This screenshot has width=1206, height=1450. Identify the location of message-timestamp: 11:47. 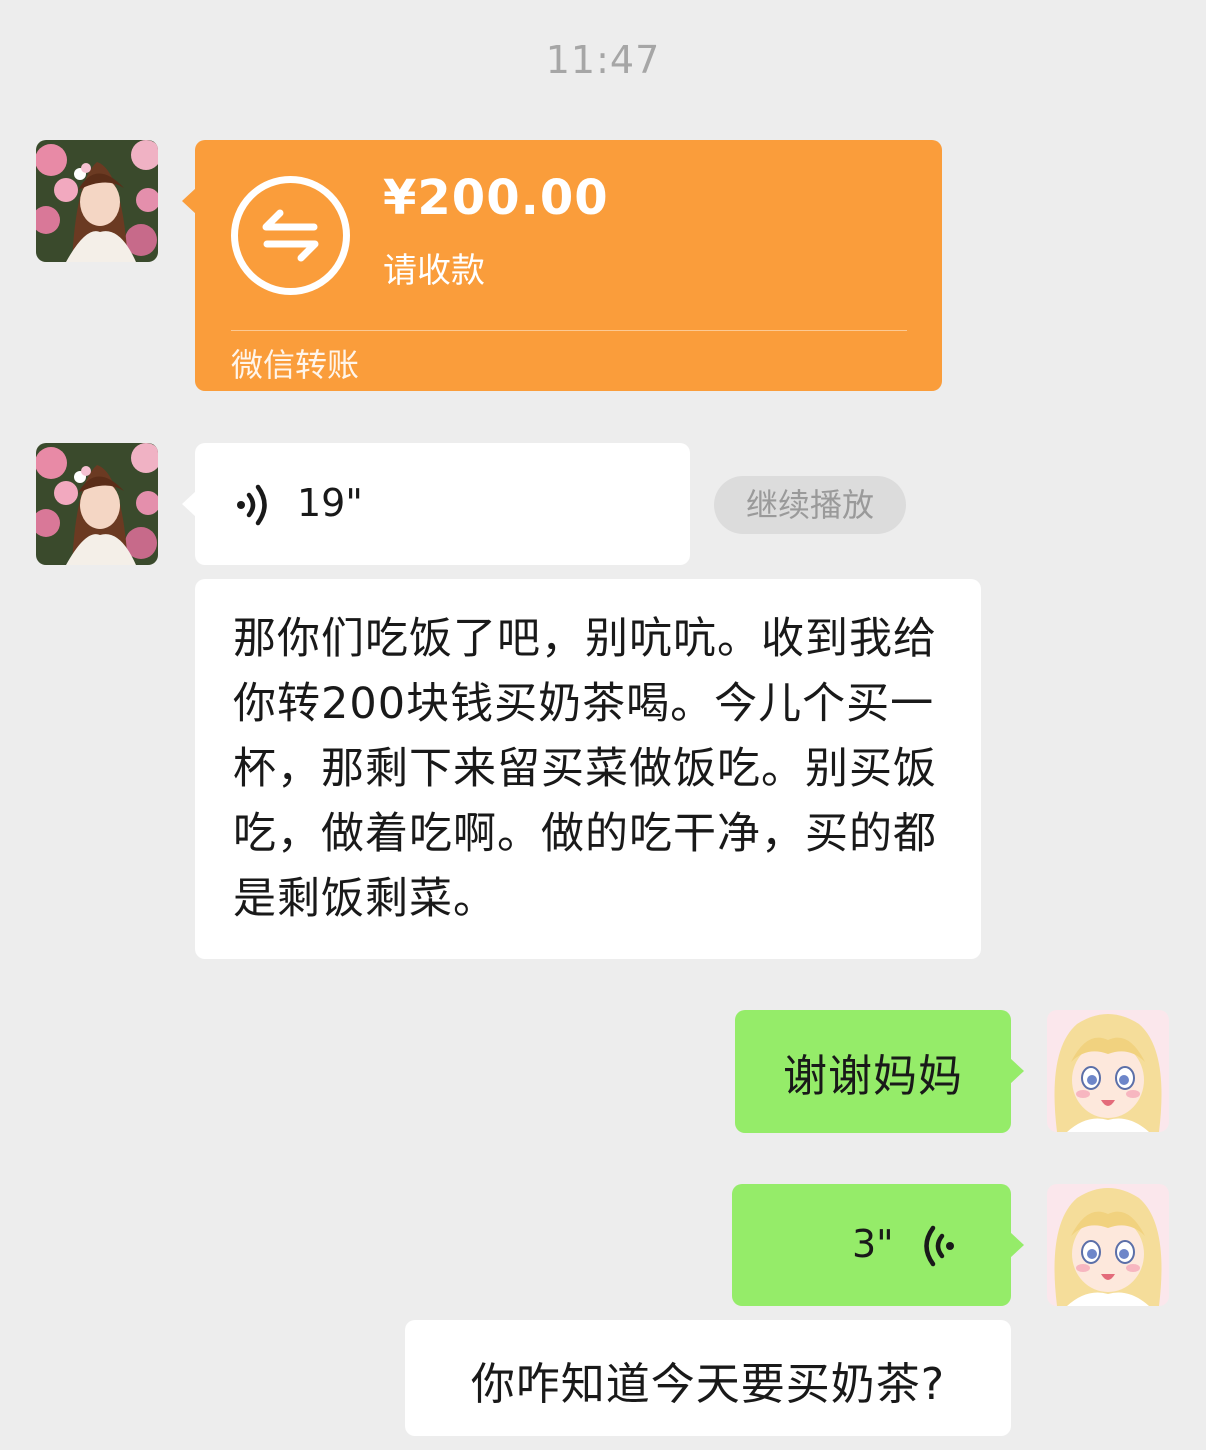
(603, 60).